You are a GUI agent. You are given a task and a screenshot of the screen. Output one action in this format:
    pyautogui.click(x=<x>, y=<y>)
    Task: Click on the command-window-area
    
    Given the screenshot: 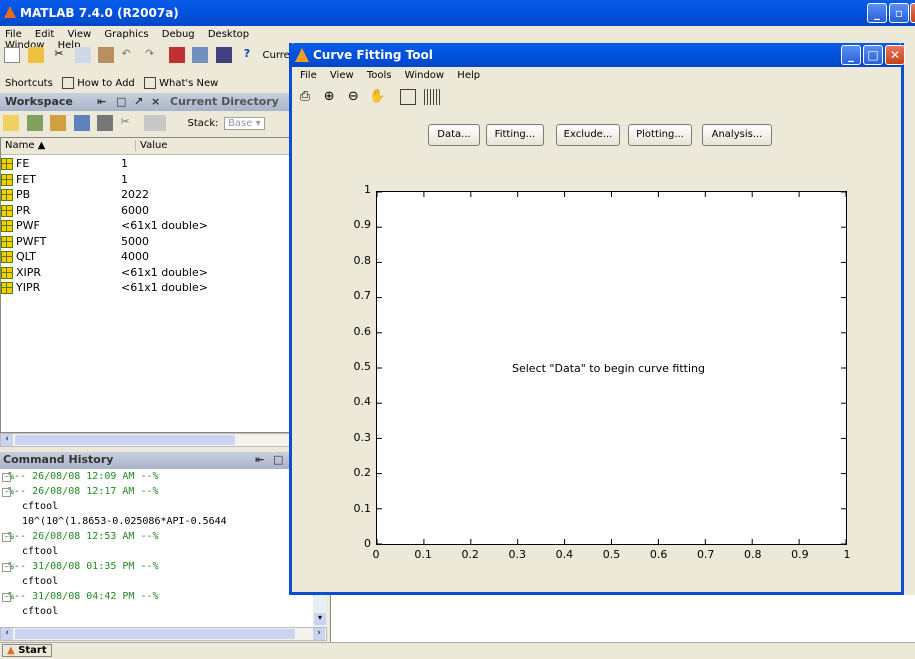 What is the action you would take?
    pyautogui.click(x=622, y=618)
    